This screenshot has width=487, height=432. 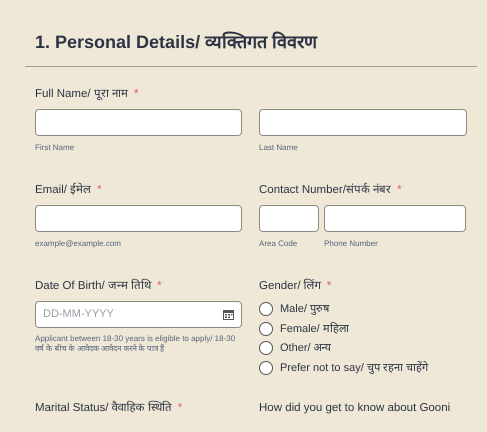 What do you see at coordinates (279, 148) in the screenshot?
I see `field-hint: Last Name` at bounding box center [279, 148].